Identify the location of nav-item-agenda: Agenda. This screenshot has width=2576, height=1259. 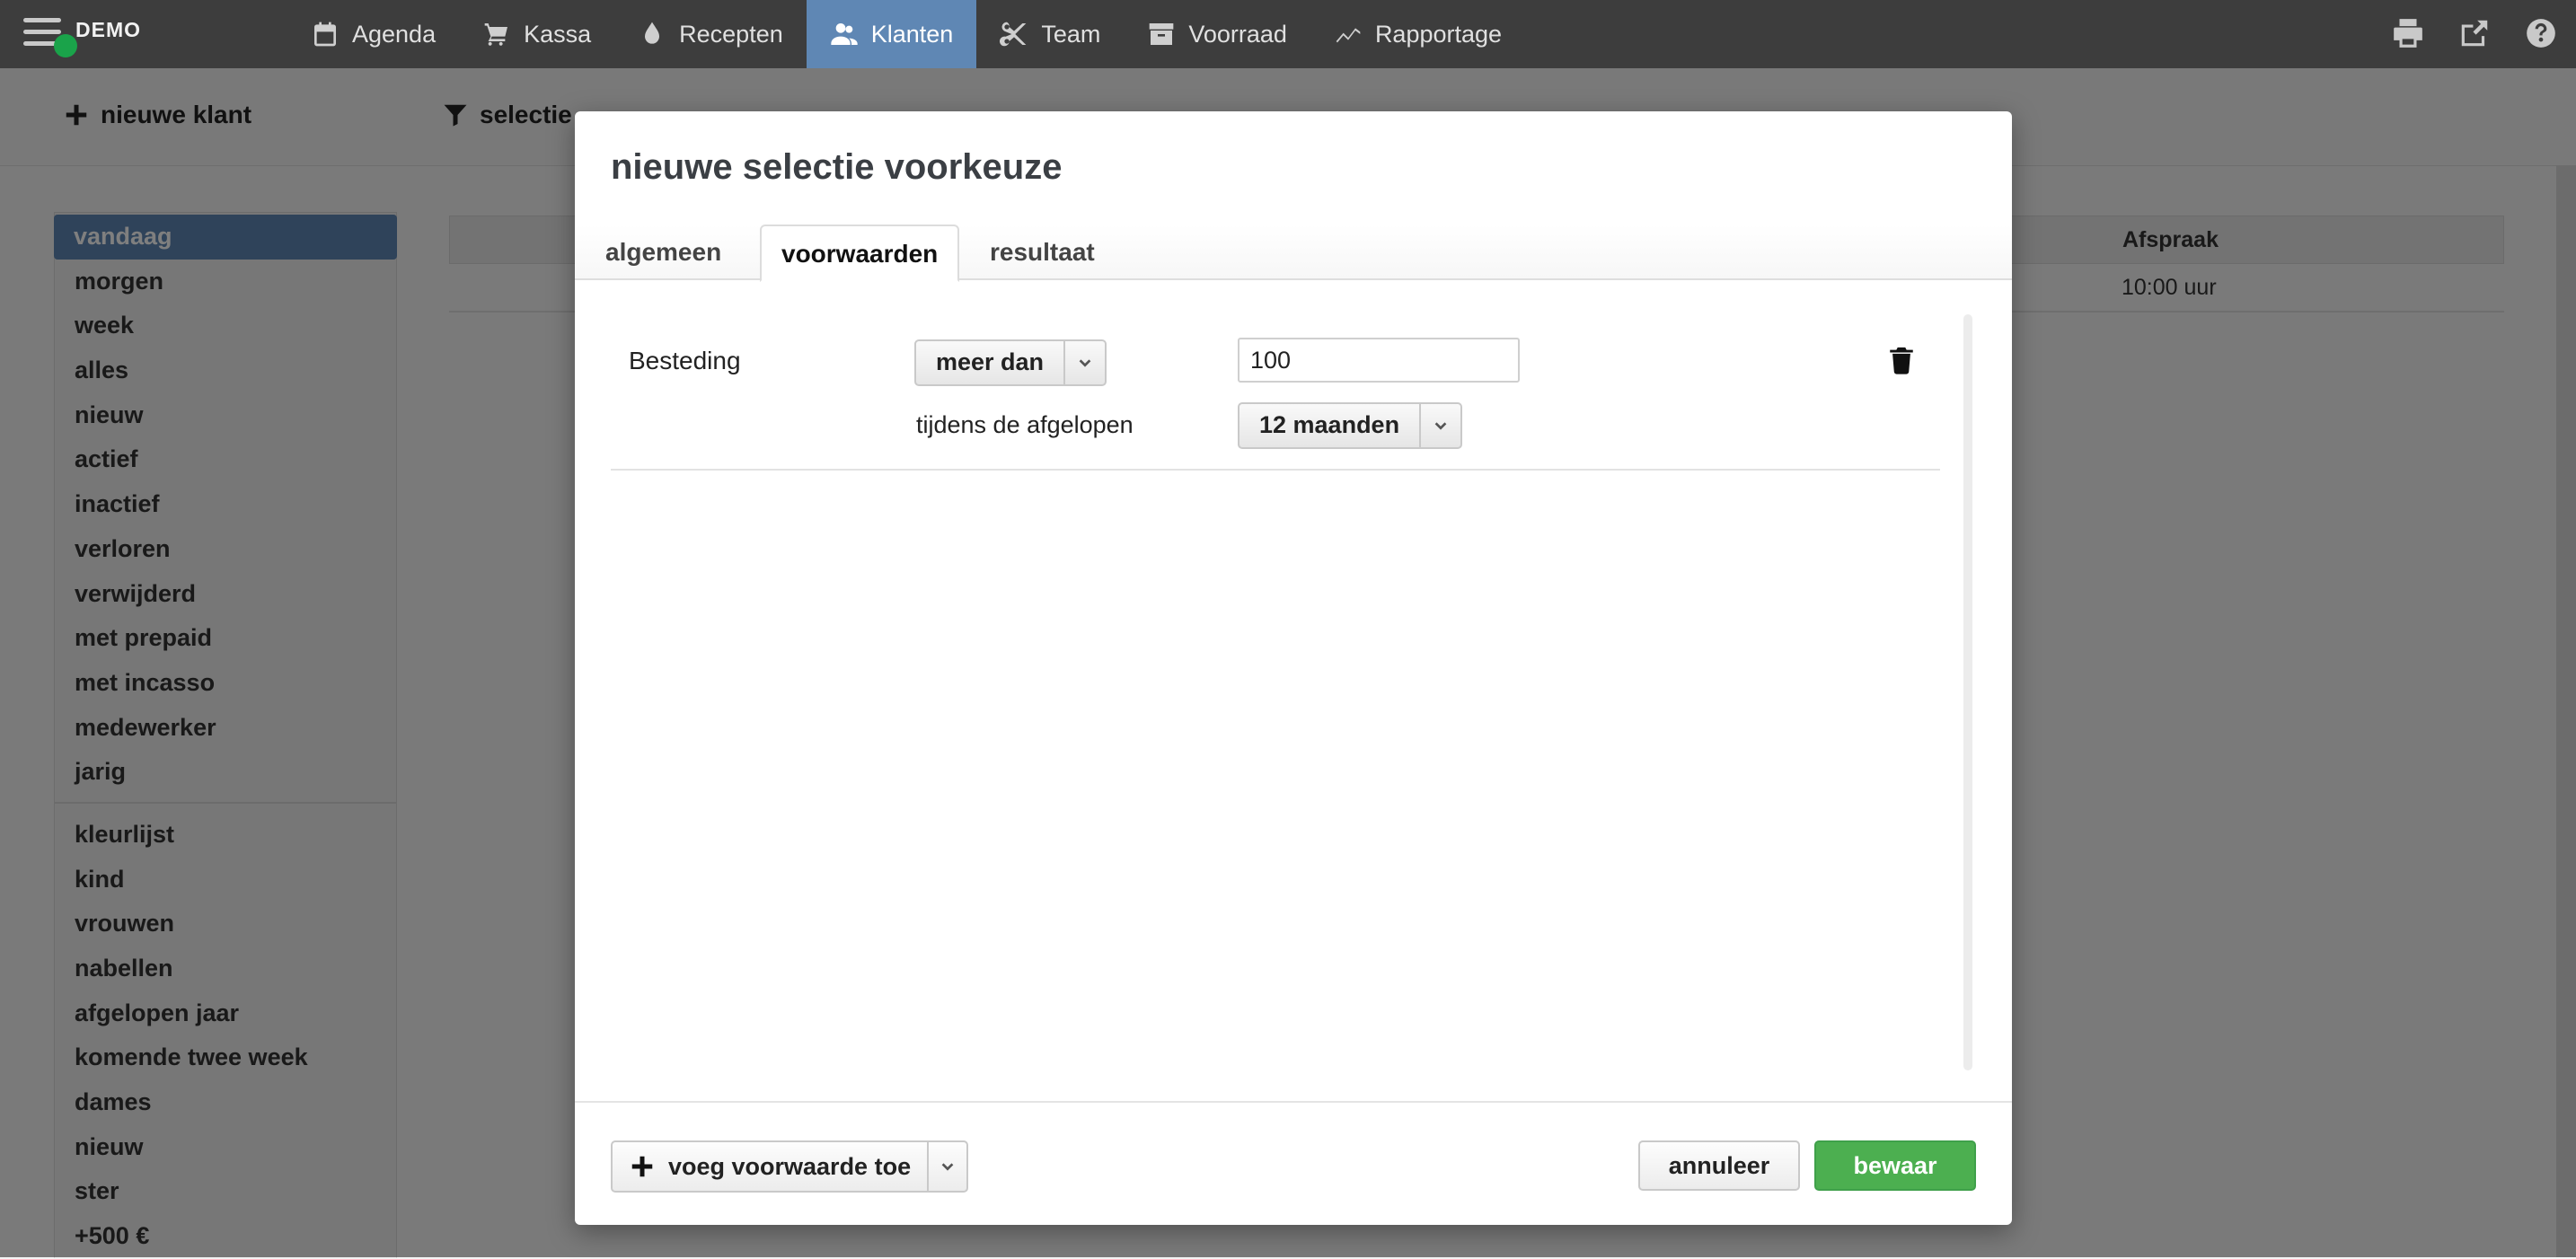
(373, 34).